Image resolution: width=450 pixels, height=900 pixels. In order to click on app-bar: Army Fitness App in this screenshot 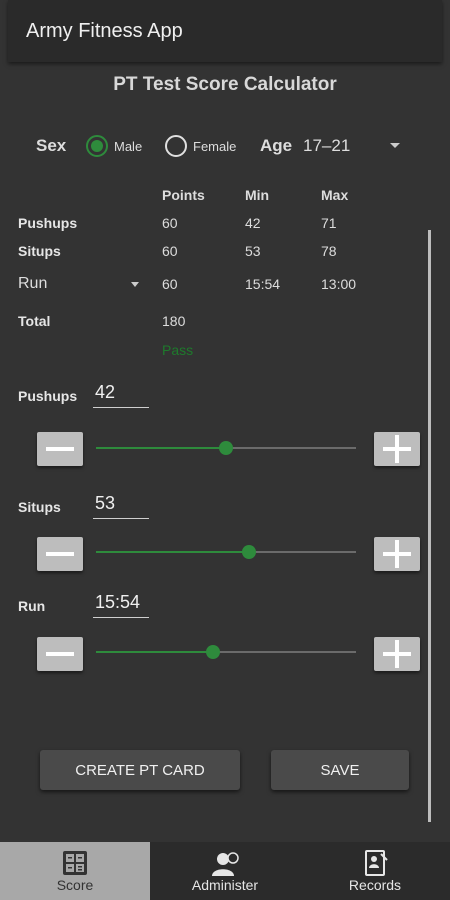, I will do `click(225, 31)`.